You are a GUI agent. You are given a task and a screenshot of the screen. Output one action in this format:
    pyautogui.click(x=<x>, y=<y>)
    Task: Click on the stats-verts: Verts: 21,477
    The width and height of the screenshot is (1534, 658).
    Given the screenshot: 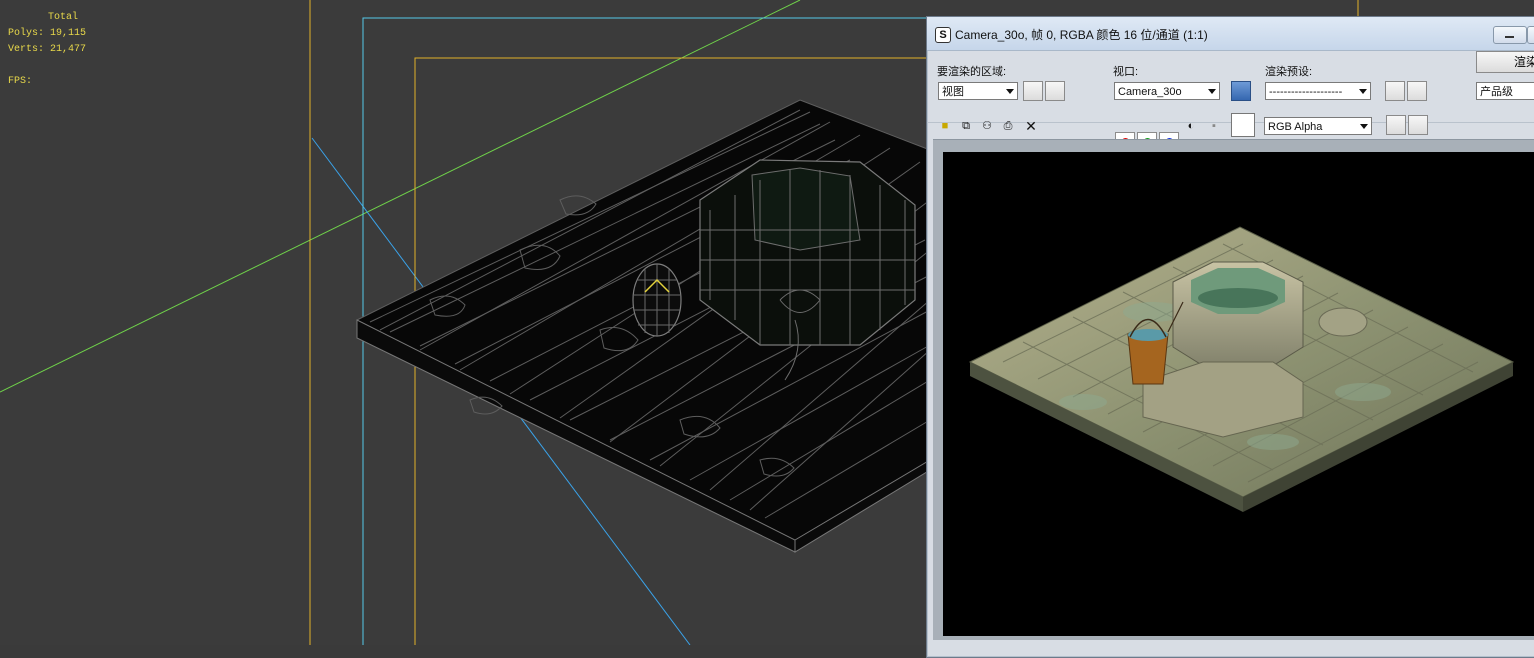 What is the action you would take?
    pyautogui.click(x=47, y=50)
    